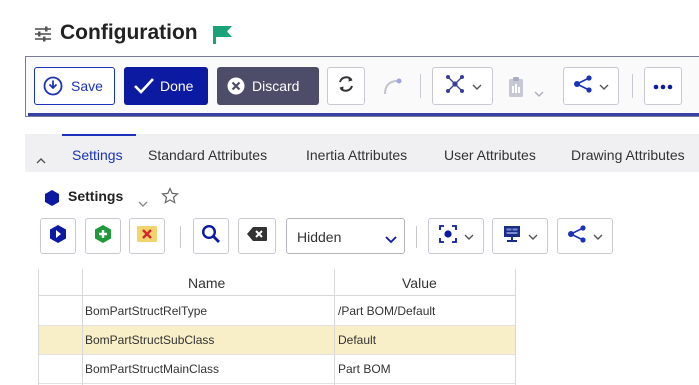 Image resolution: width=699 pixels, height=385 pixels. What do you see at coordinates (393, 88) in the screenshot?
I see `redo-icon` at bounding box center [393, 88].